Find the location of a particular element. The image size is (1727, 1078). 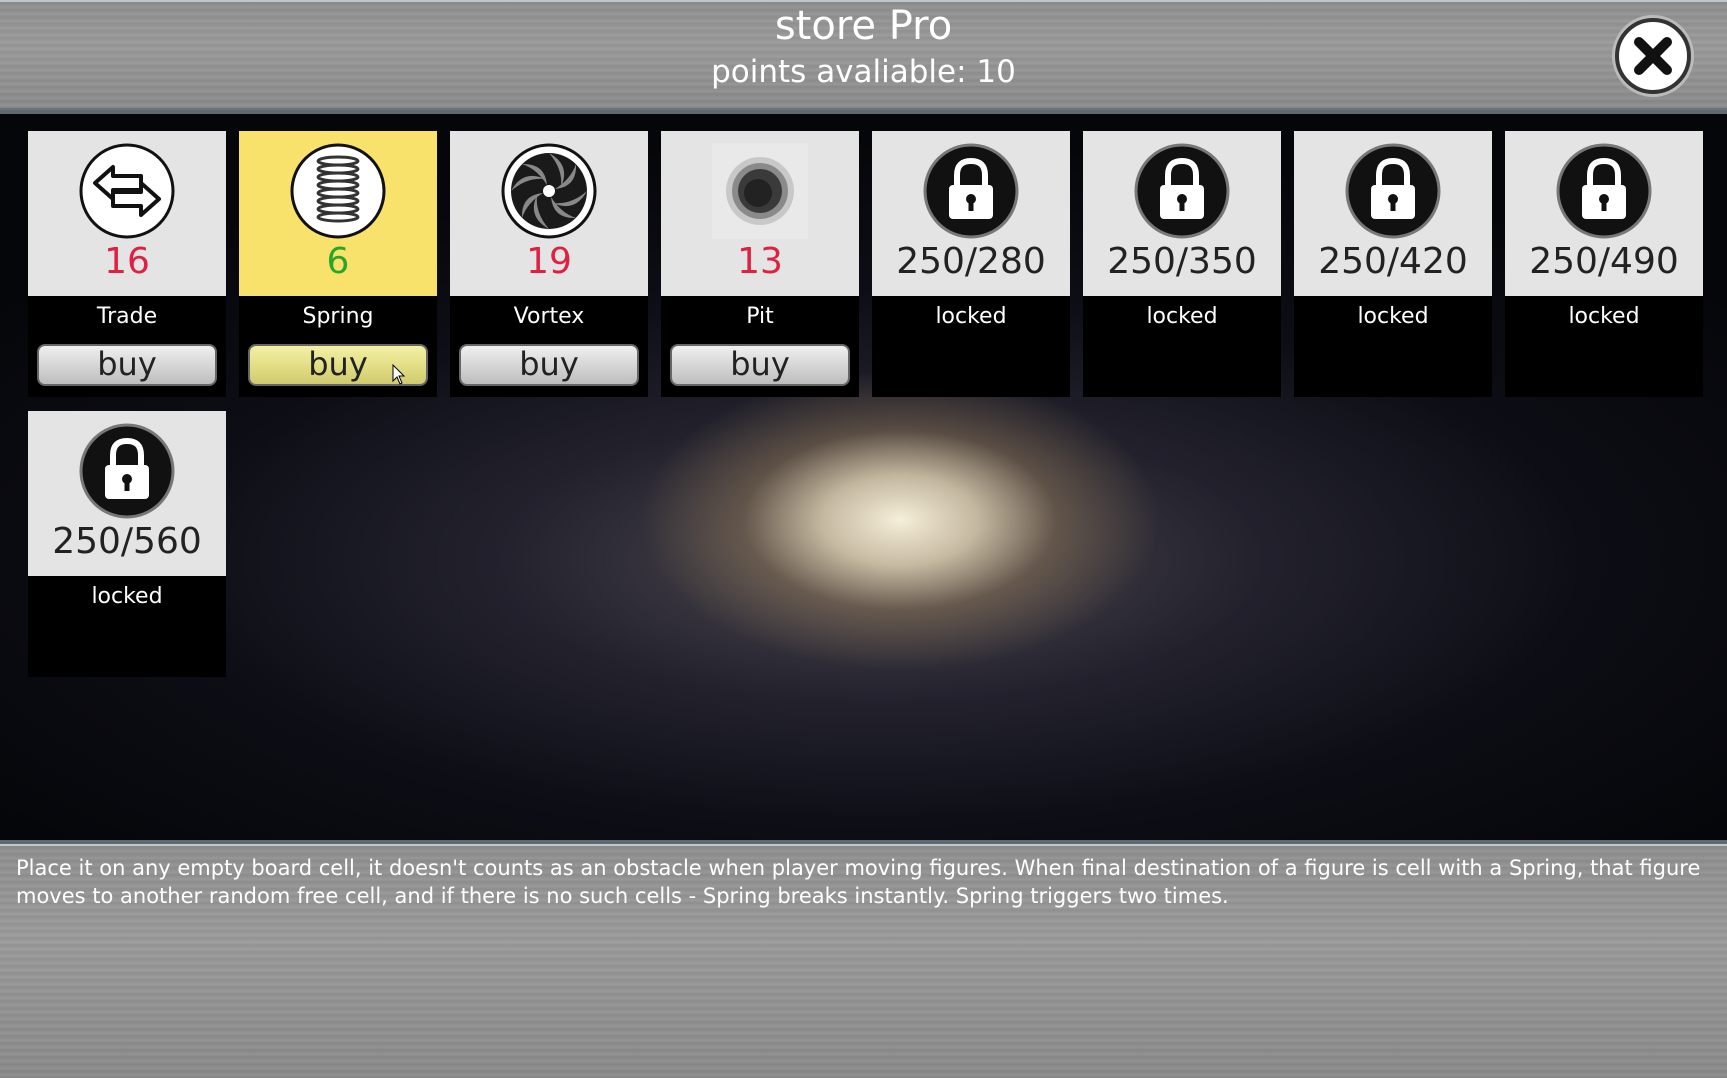

store-item-trade: 16 Trade buy is located at coordinates (127, 264).